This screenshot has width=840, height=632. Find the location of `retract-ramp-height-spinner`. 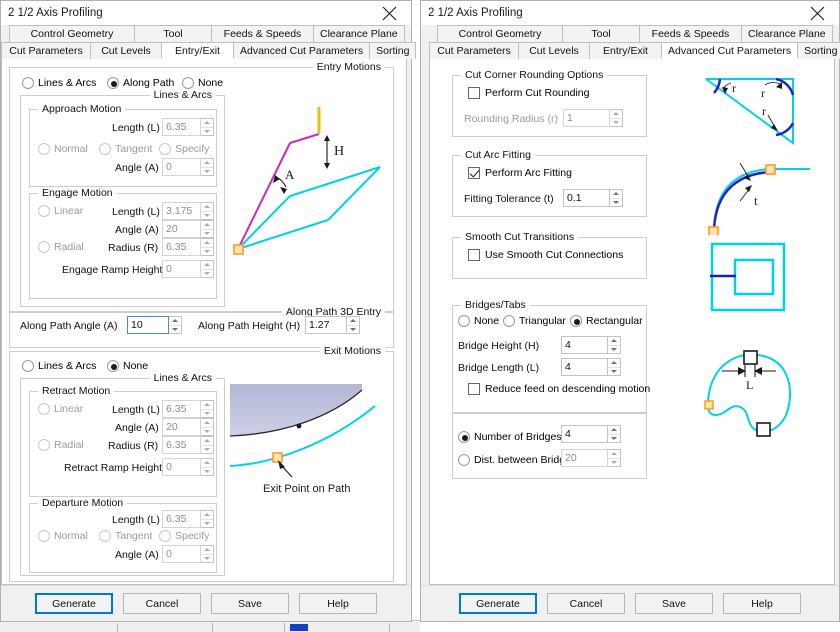

retract-ramp-height-spinner is located at coordinates (207, 467).